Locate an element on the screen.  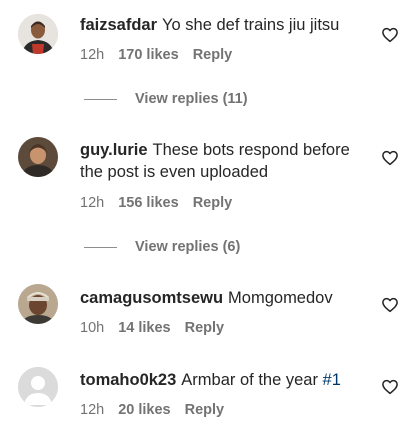
comment-meta: 10h 14 likes Reply is located at coordinates (152, 328).